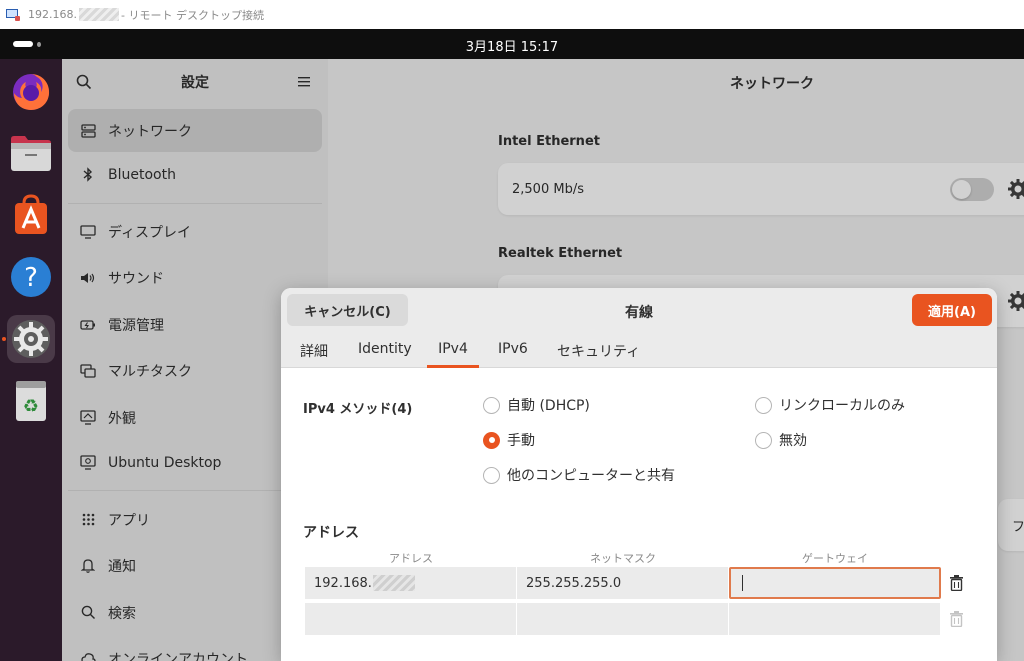 The height and width of the screenshot is (661, 1024). Describe the element at coordinates (835, 558) in the screenshot. I see `column-header-gateway: ゲートウェイ` at that location.